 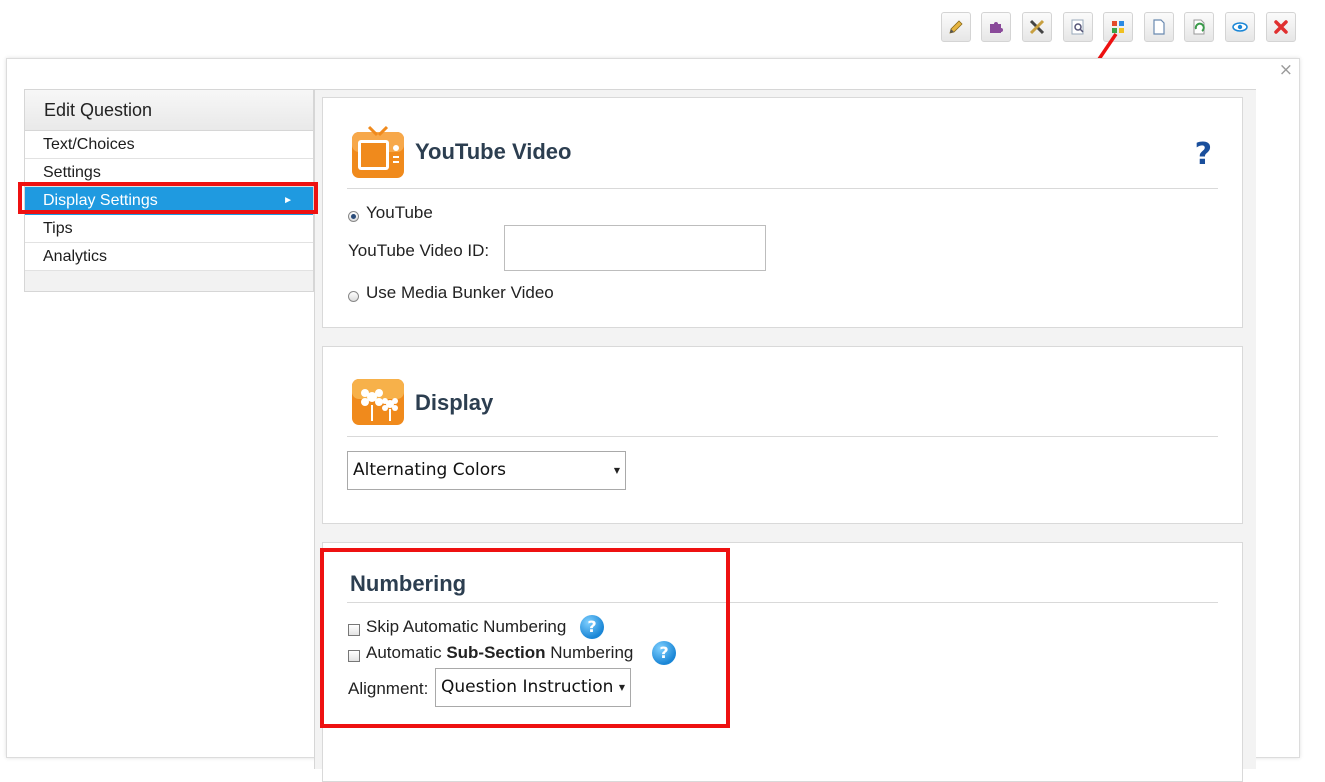 What do you see at coordinates (288, 200) in the screenshot?
I see `chevron-right-icon: ►` at bounding box center [288, 200].